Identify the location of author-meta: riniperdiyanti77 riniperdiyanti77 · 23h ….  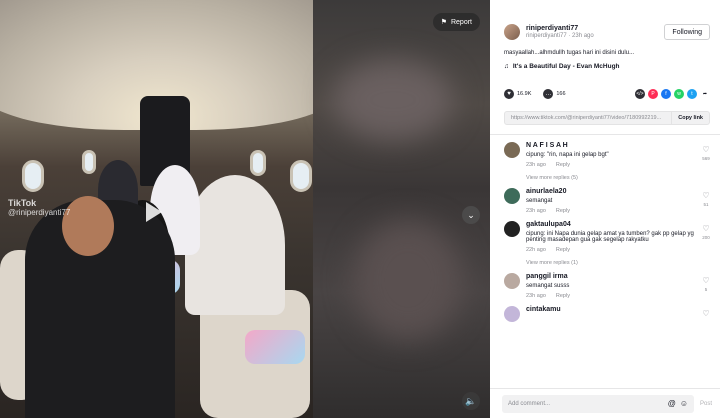
(592, 32).